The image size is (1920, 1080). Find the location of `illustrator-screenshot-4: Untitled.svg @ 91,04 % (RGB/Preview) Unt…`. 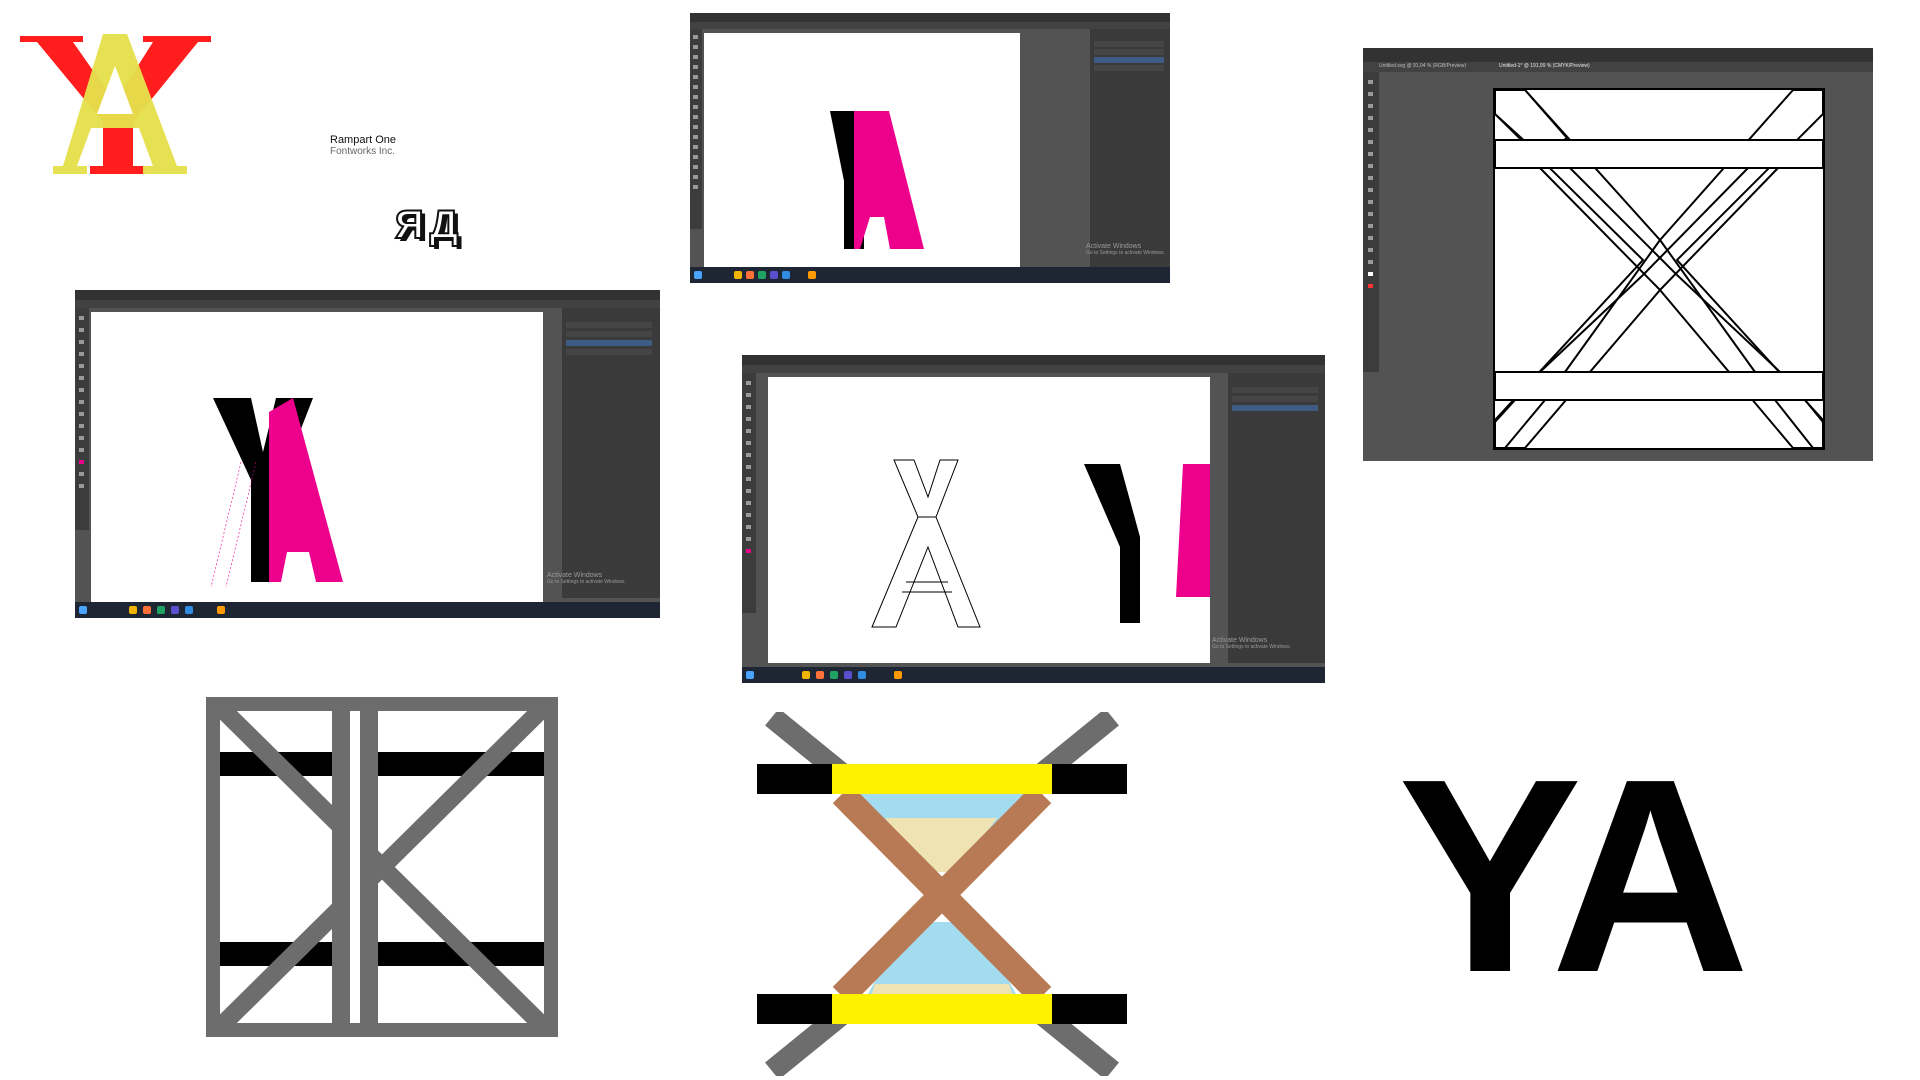

illustrator-screenshot-4: Untitled.svg @ 91,04 % (RGB/Preview) Unt… is located at coordinates (1618, 254).